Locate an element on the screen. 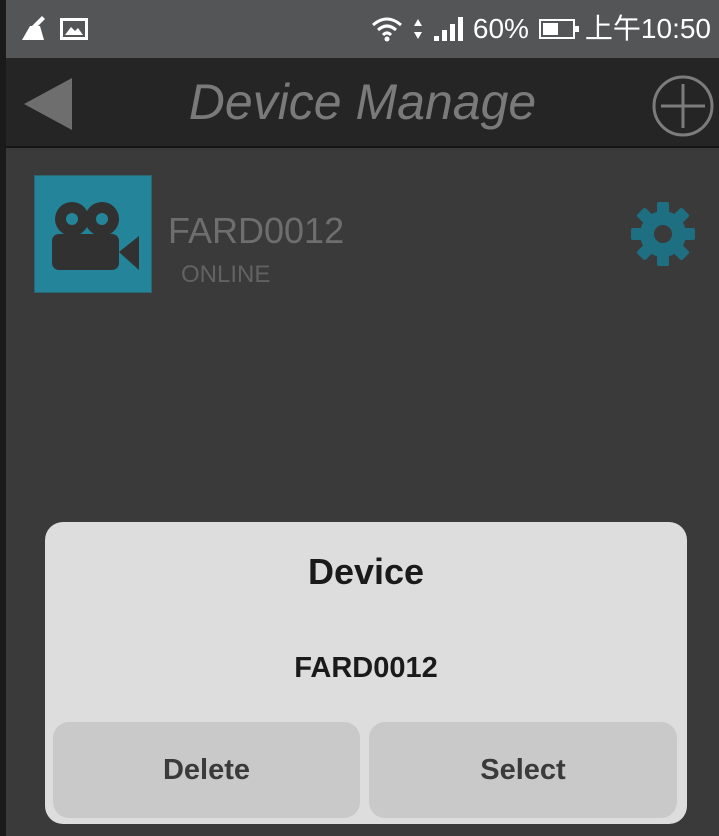  cleaner-broom-icon is located at coordinates (33, 28).